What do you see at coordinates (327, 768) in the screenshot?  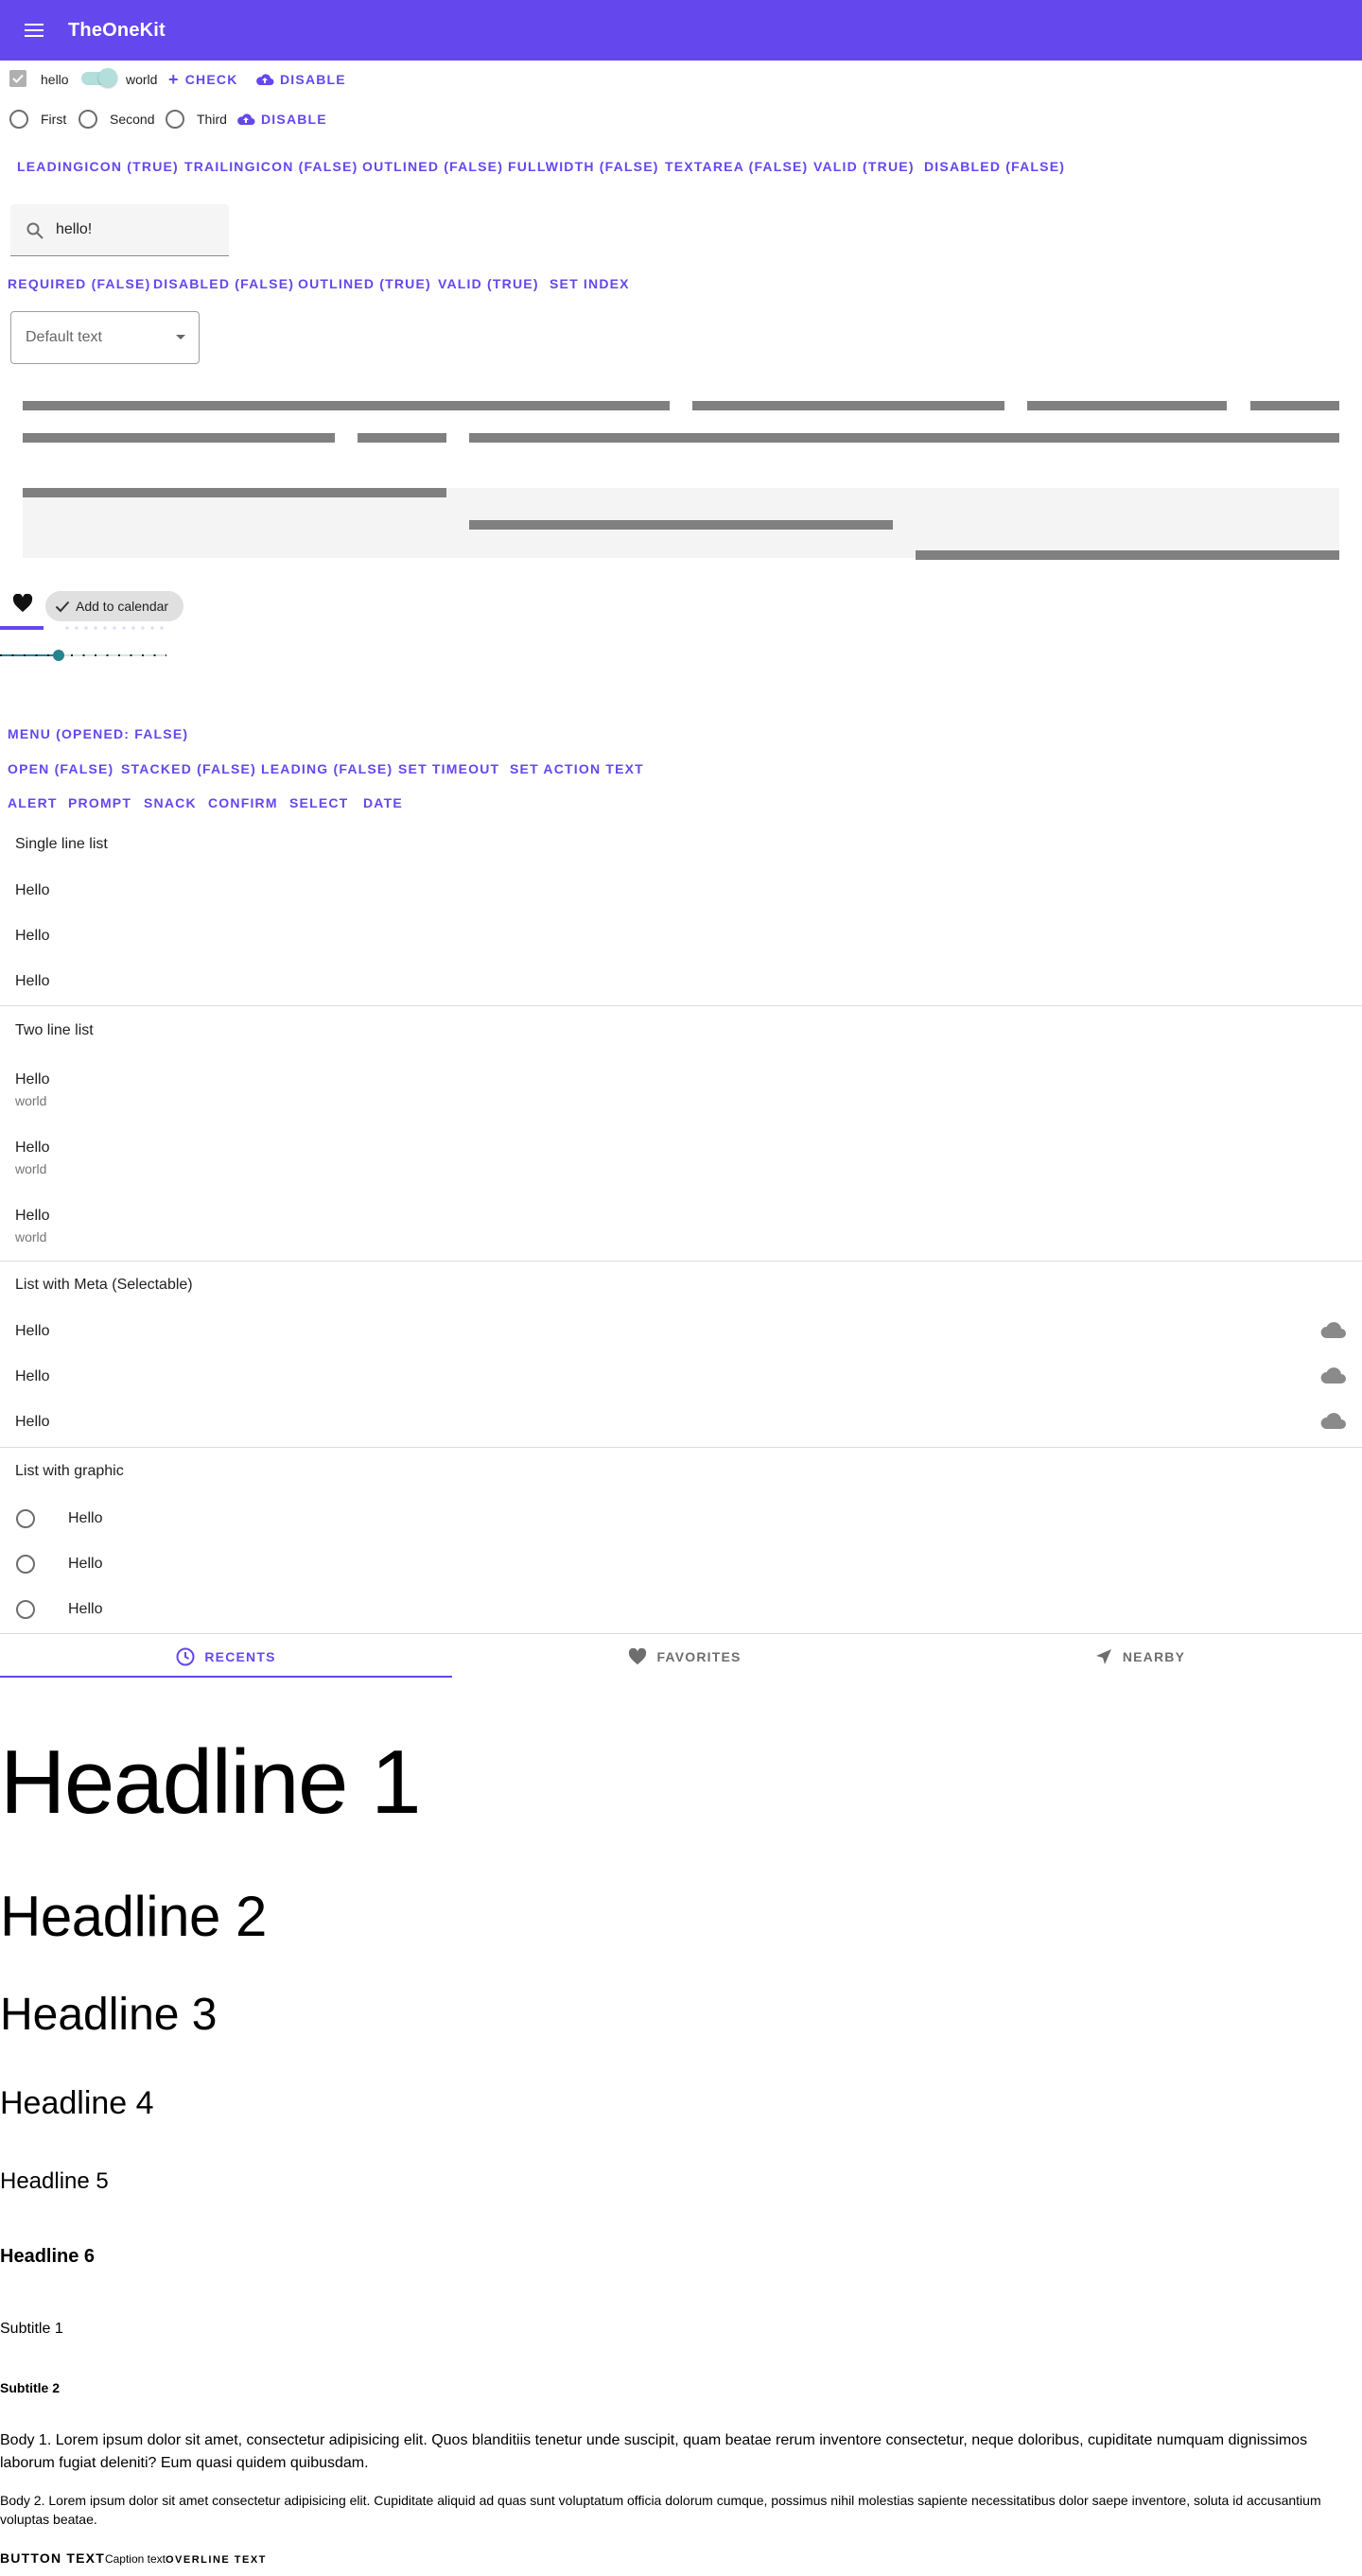 I see `snackbar-leading-button: leading (false)` at bounding box center [327, 768].